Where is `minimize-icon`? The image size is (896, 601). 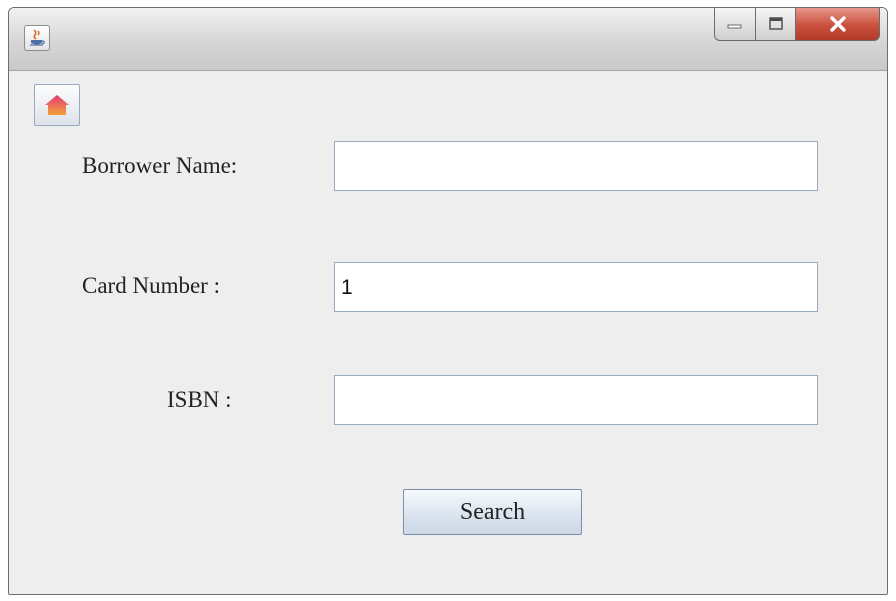
minimize-icon is located at coordinates (734, 26).